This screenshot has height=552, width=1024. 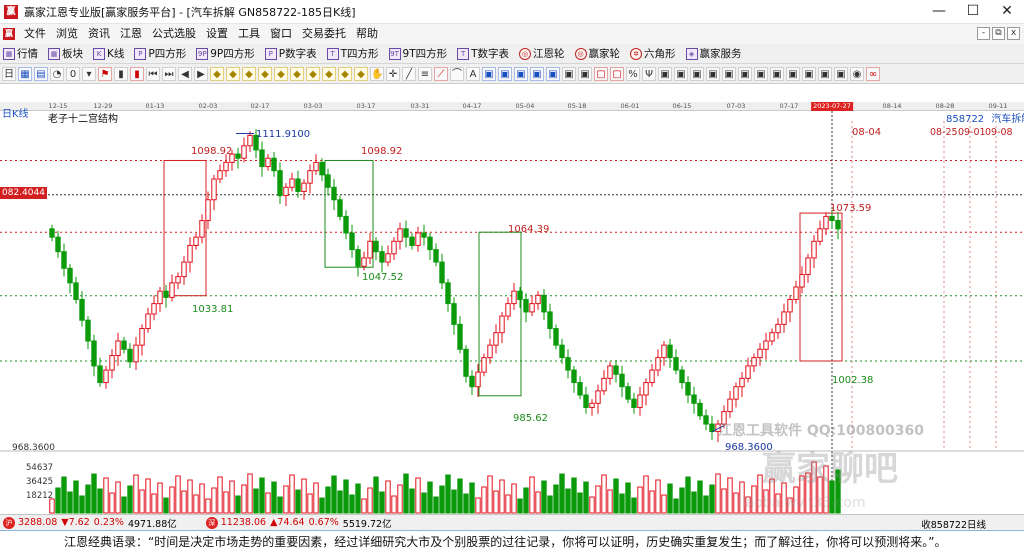 What do you see at coordinates (9, 73) in the screenshot?
I see `period-select-icon: 日` at bounding box center [9, 73].